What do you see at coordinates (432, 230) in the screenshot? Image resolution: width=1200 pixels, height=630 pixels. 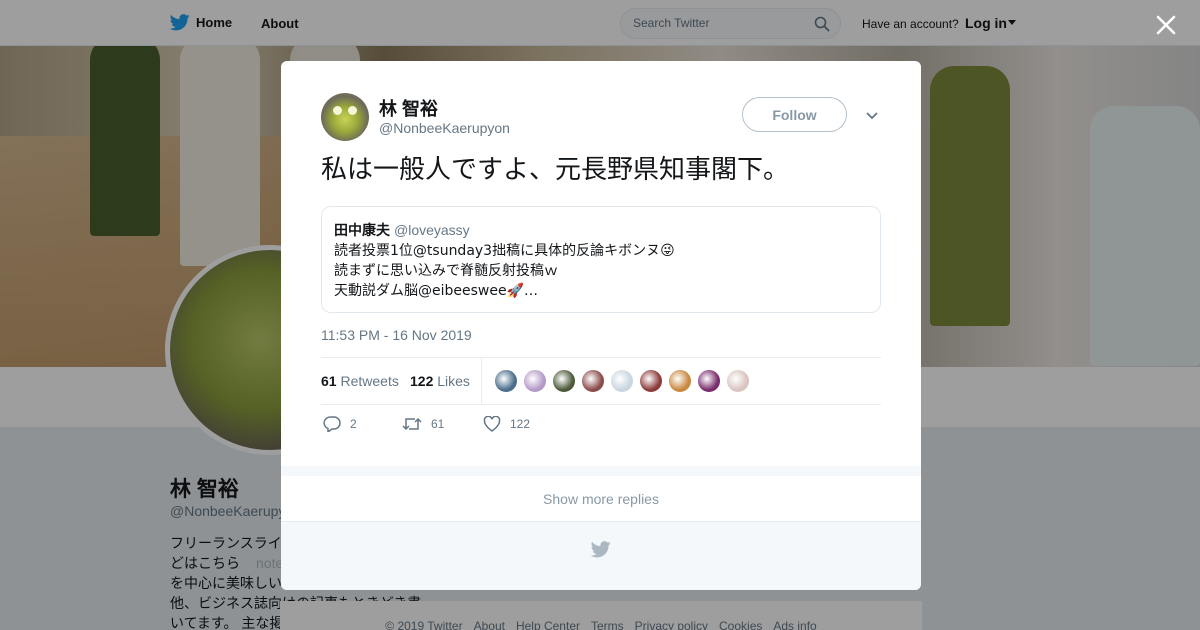 I see `quoted-author-handle: @loveyassy` at bounding box center [432, 230].